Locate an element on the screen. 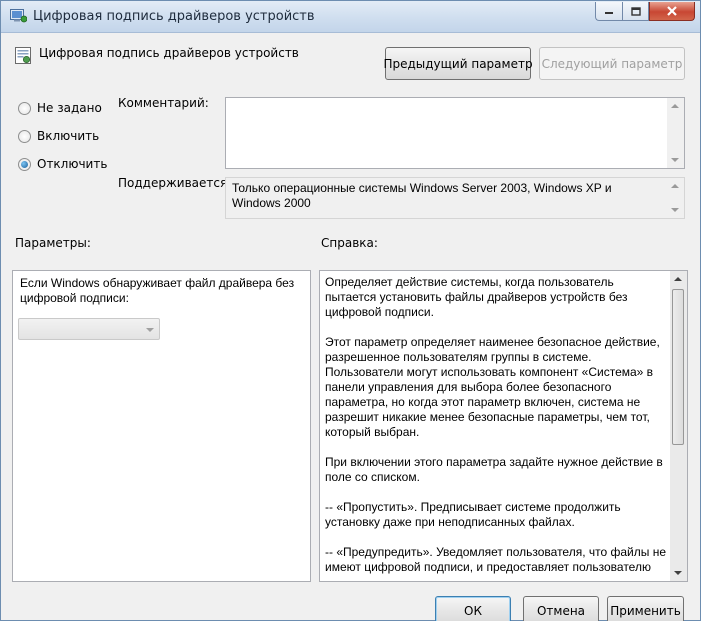 This screenshot has width=701, height=621. close-icon is located at coordinates (672, 11).